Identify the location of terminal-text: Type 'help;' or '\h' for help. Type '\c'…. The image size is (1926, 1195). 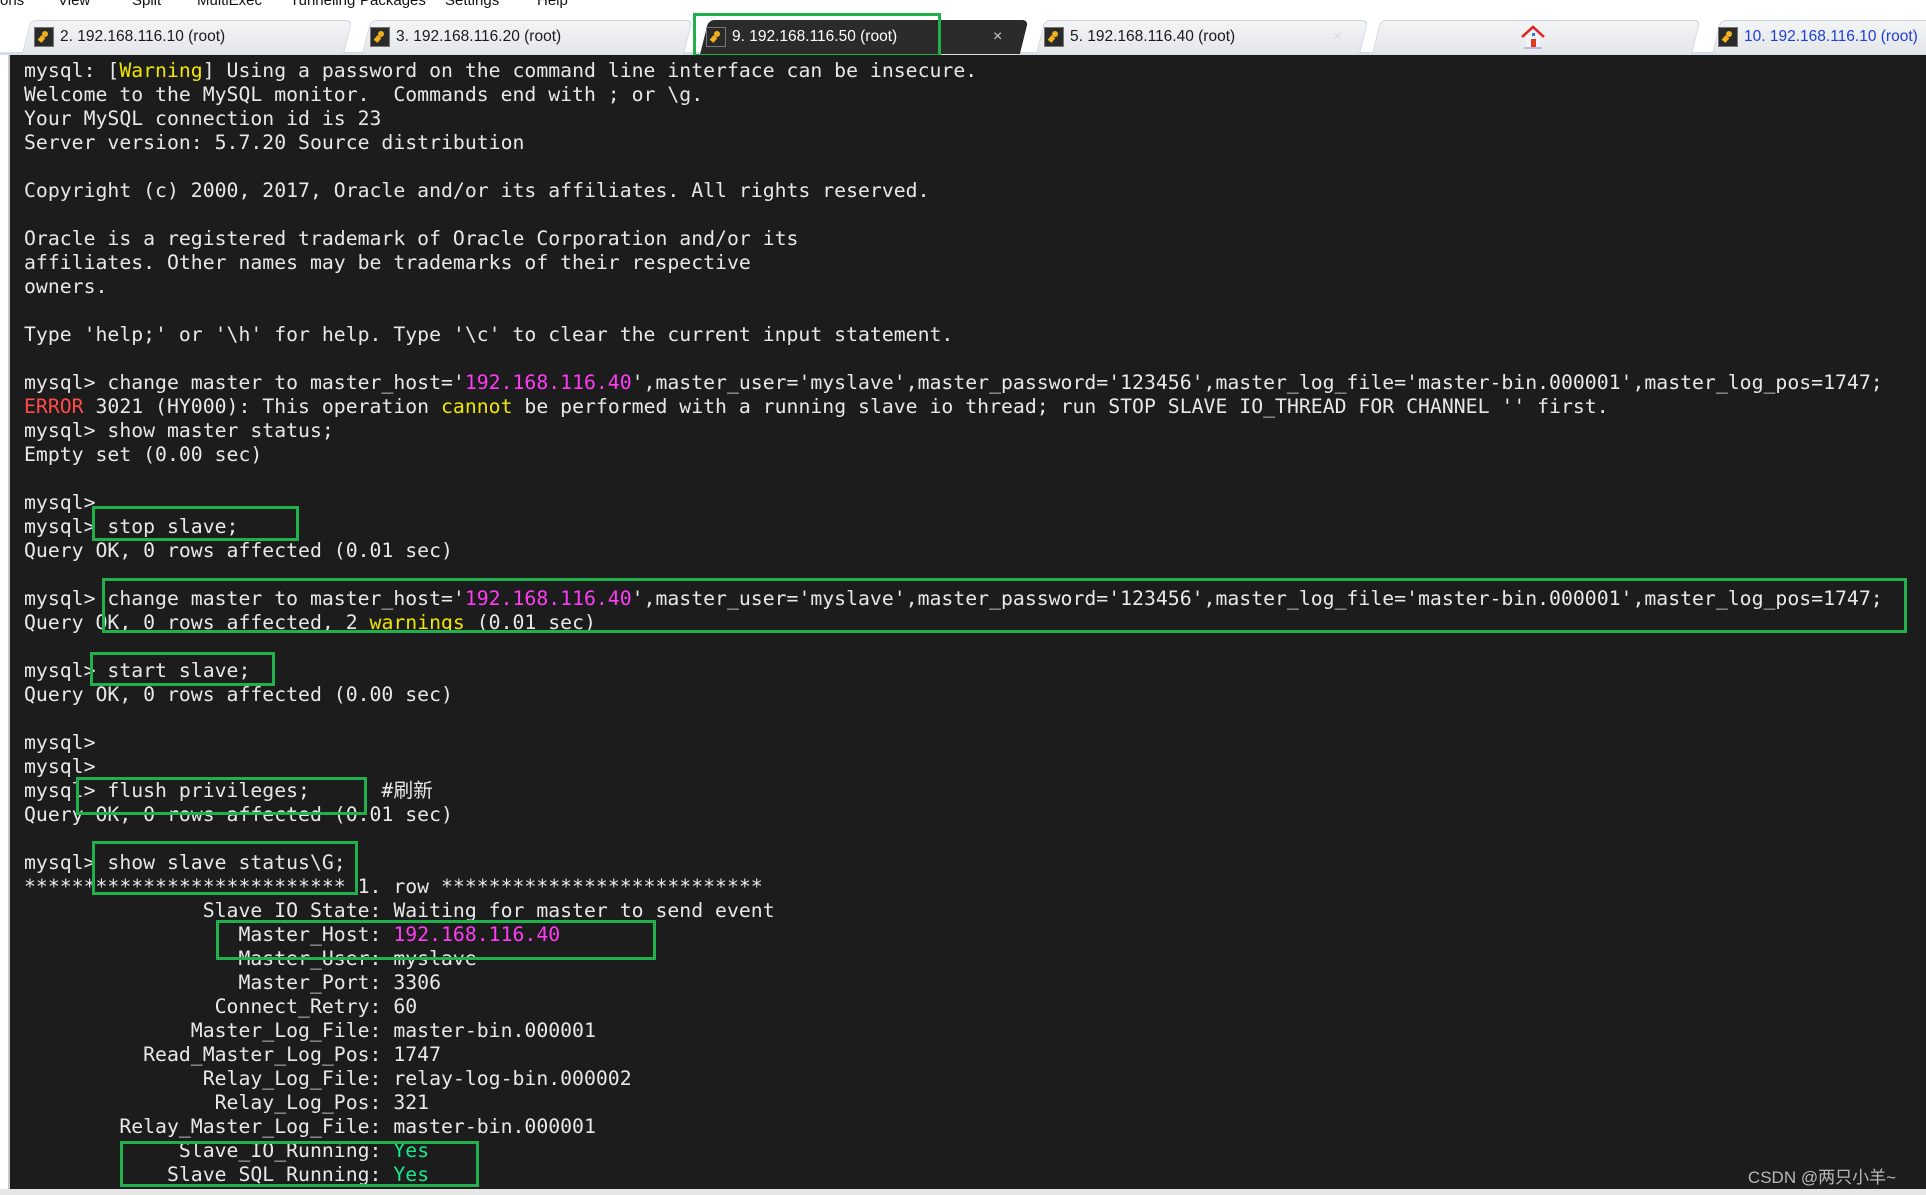
(489, 334).